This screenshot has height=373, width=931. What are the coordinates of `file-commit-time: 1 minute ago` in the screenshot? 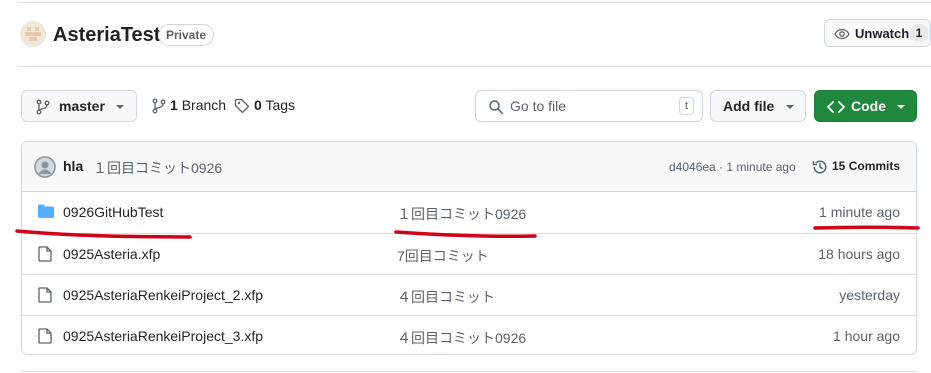 It's located at (859, 212).